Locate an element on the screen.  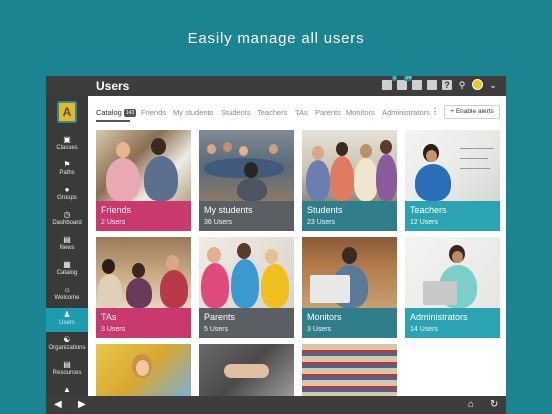
trash-icon is located at coordinates (432, 84).